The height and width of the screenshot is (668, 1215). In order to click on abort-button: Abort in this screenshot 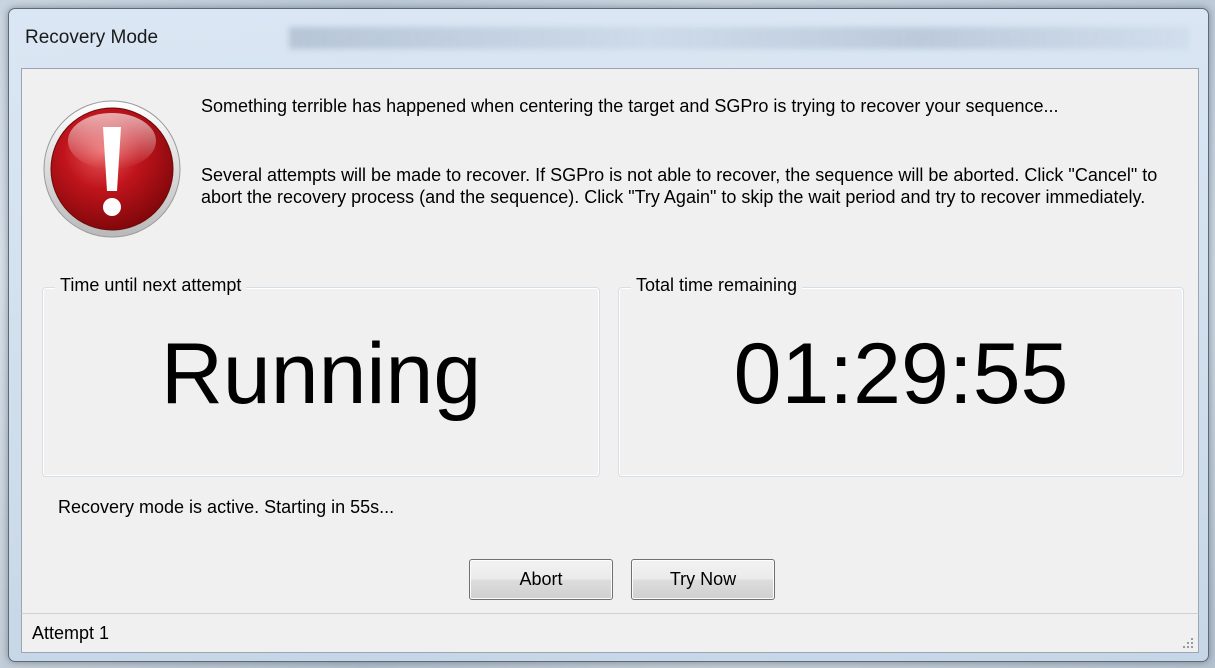, I will do `click(541, 579)`.